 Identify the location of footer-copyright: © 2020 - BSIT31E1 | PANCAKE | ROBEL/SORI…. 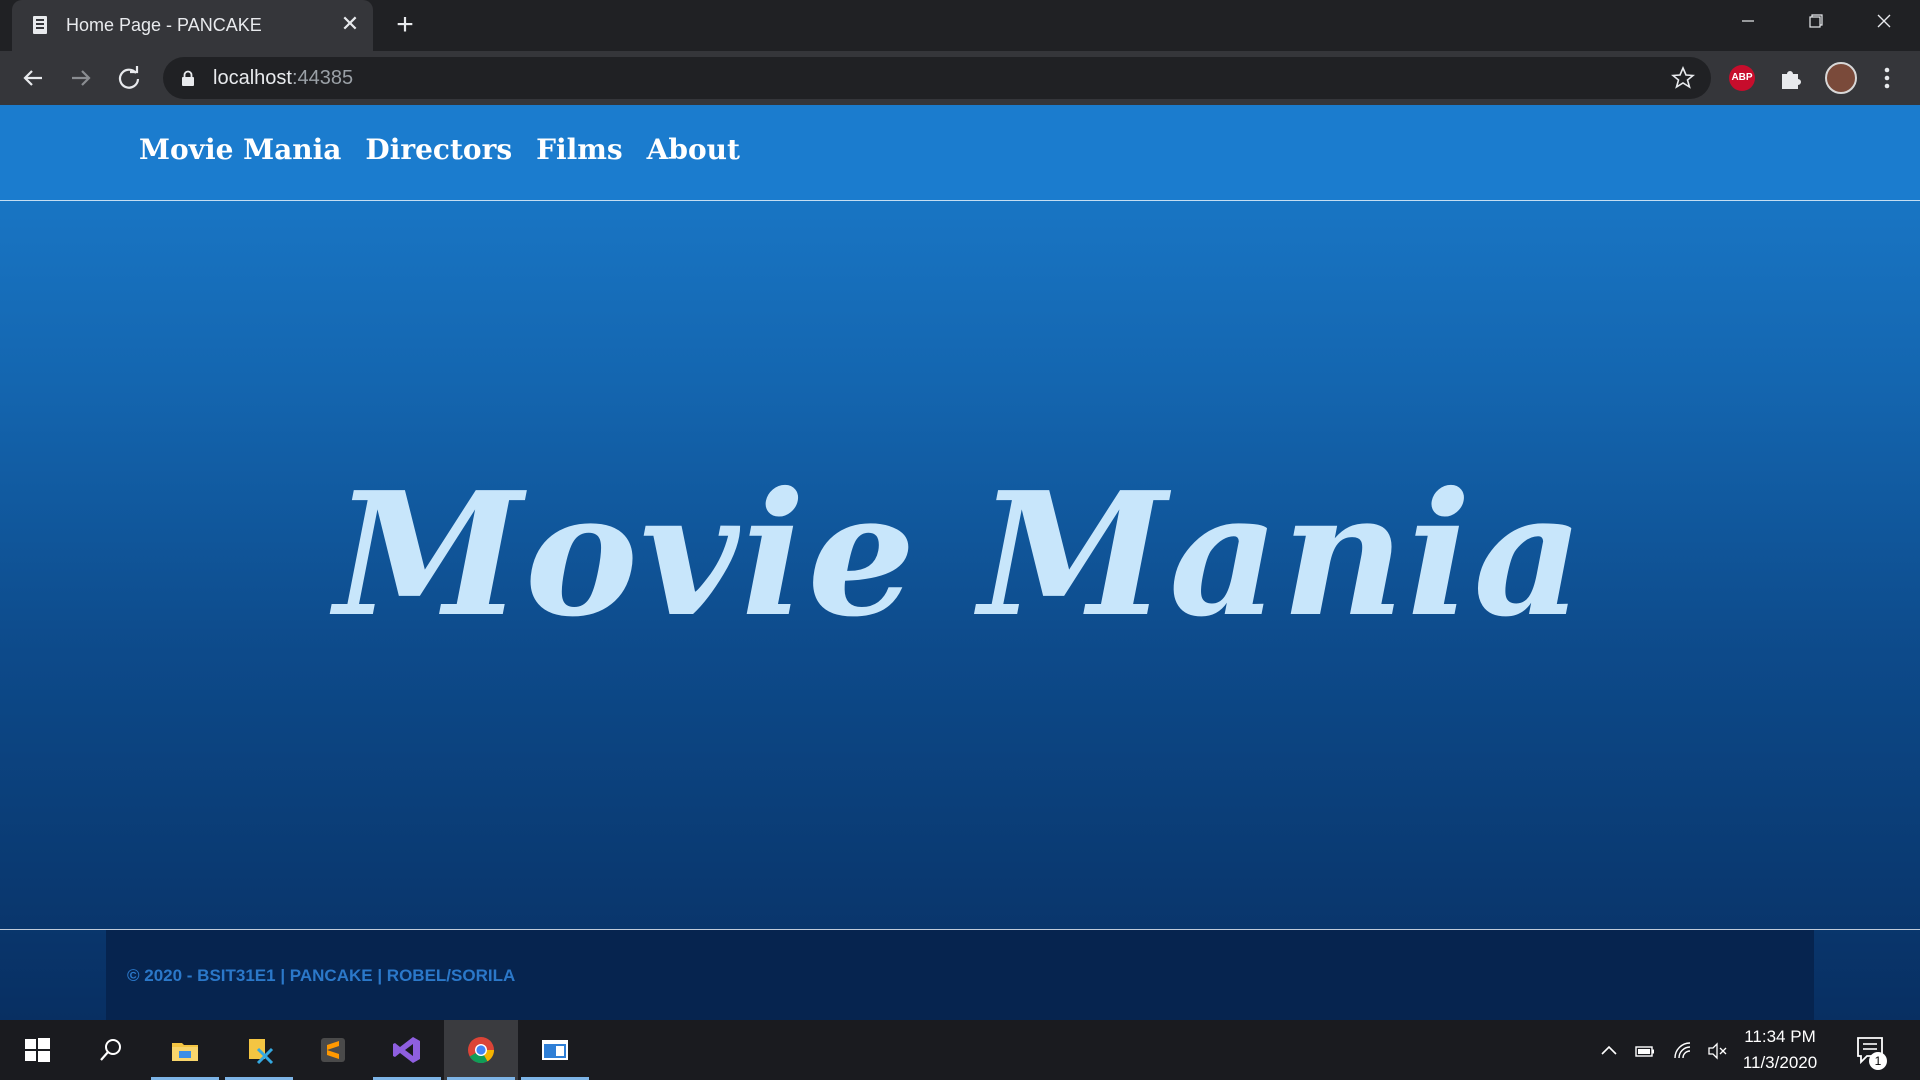
(321, 975).